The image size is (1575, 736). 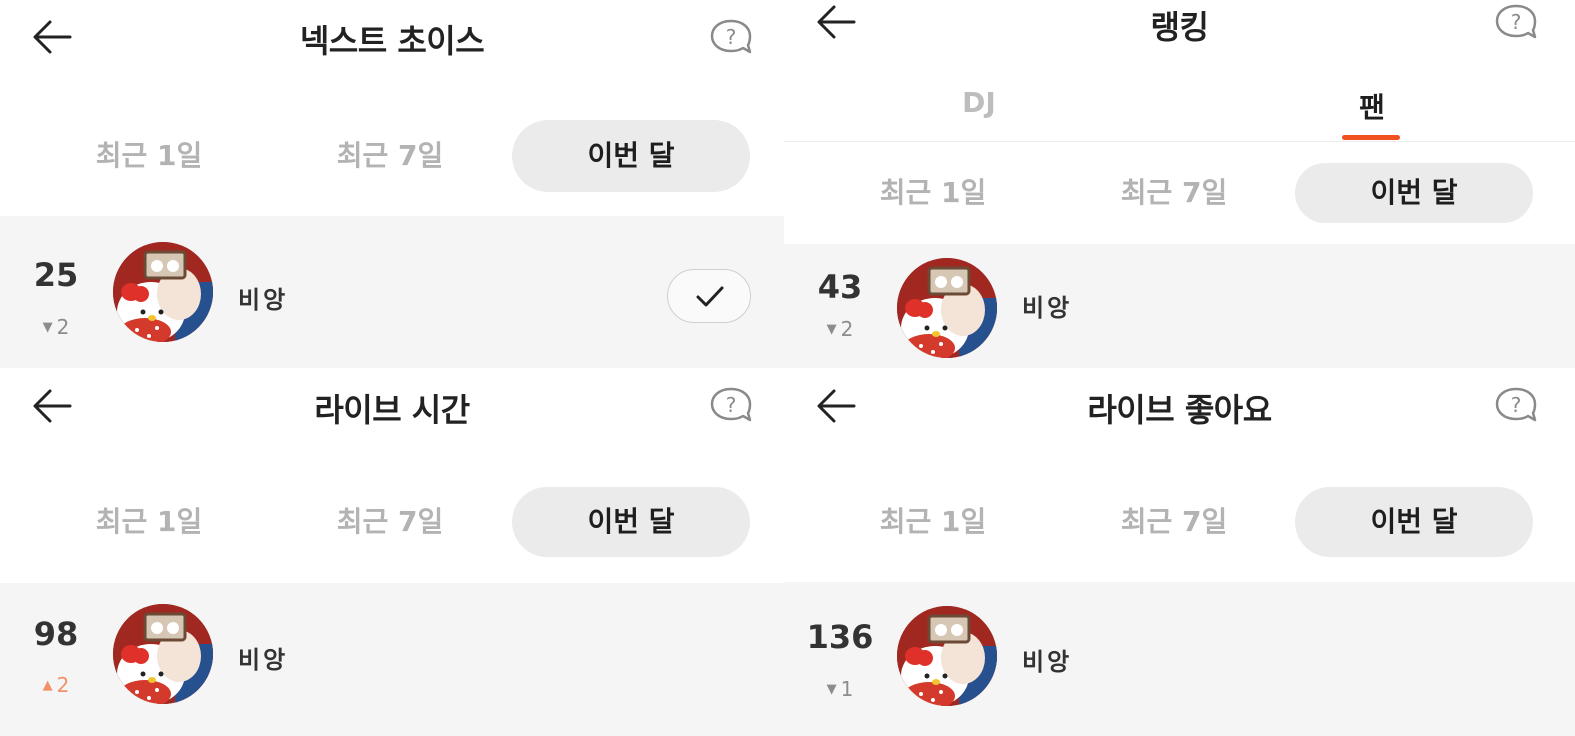 What do you see at coordinates (1371, 137) in the screenshot?
I see `active-tab-indicator` at bounding box center [1371, 137].